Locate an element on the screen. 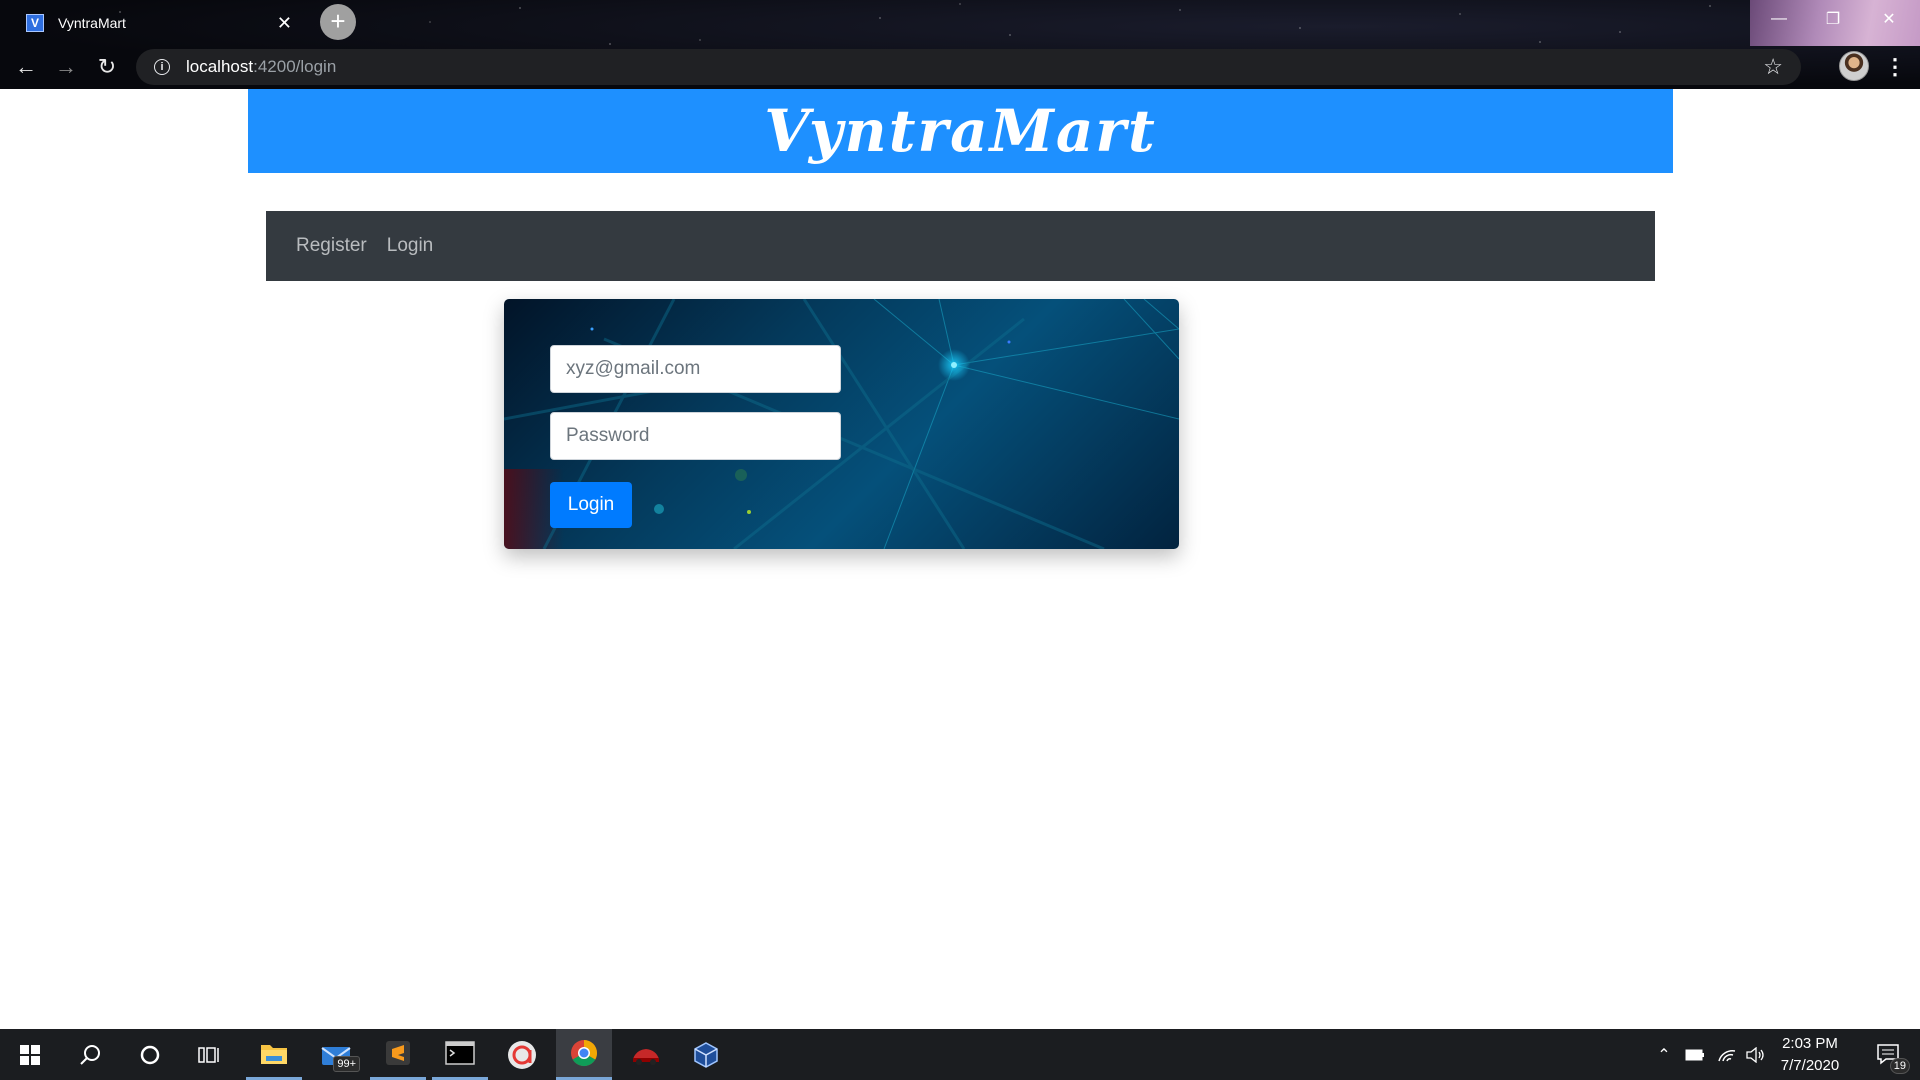  system-clock: 2:03 PM 7/7/2020 is located at coordinates (1810, 1055).